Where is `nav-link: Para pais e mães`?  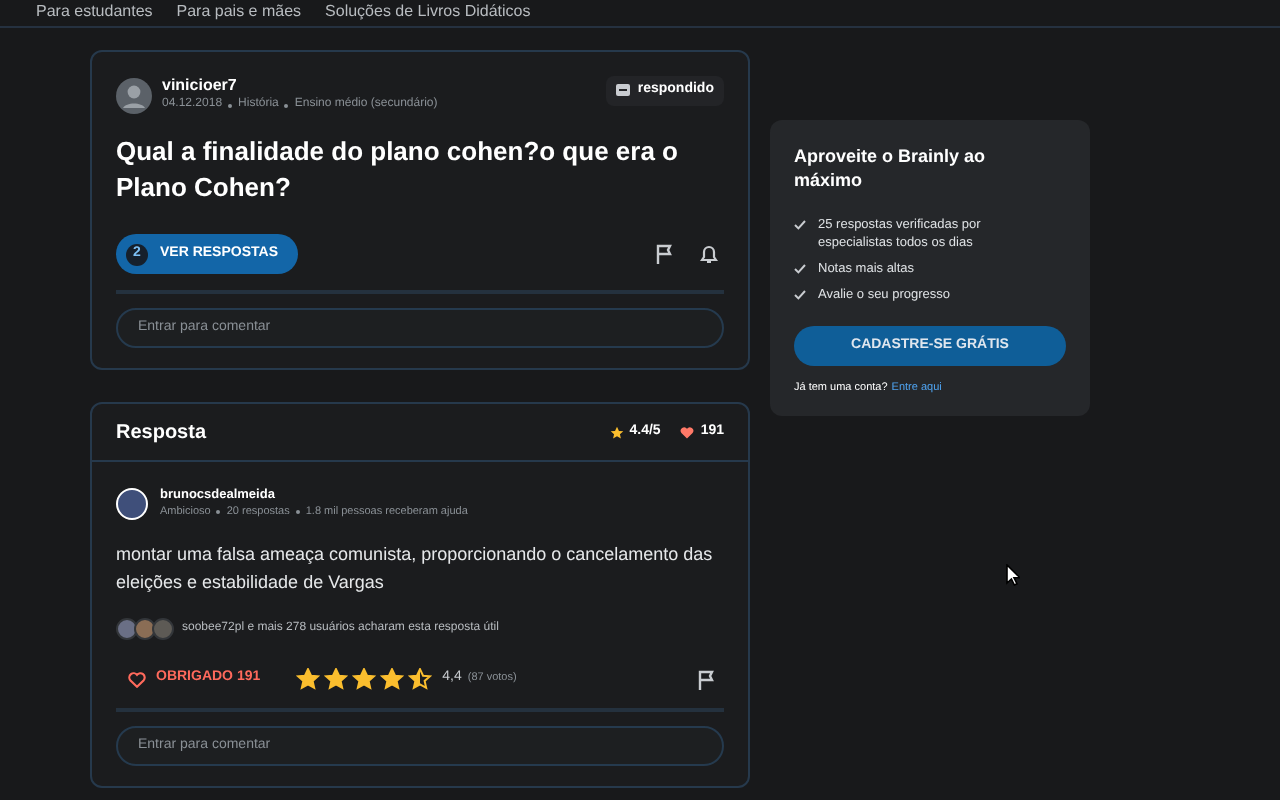
nav-link: Para pais e mães is located at coordinates (239, 12).